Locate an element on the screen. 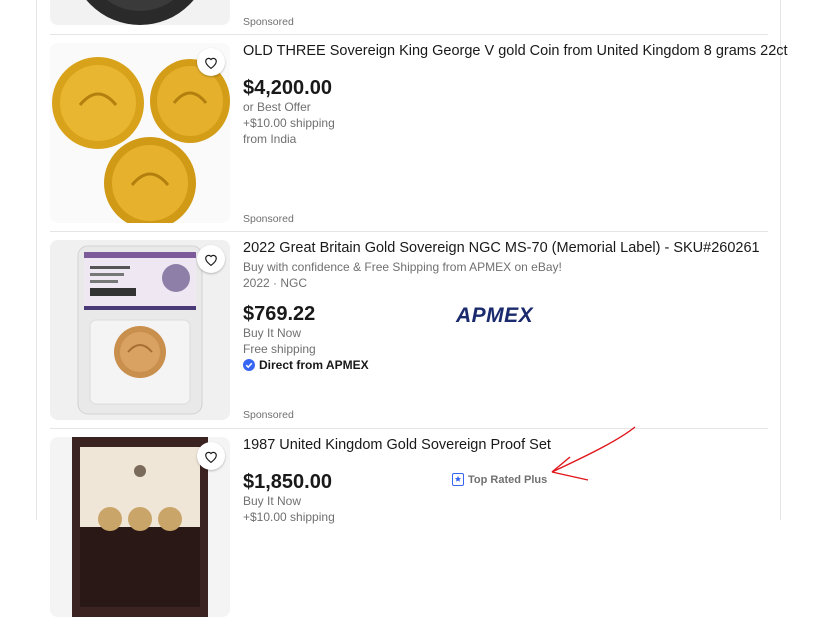 The width and height of the screenshot is (837, 617). item-meta: 2022 · NGC is located at coordinates (275, 283).